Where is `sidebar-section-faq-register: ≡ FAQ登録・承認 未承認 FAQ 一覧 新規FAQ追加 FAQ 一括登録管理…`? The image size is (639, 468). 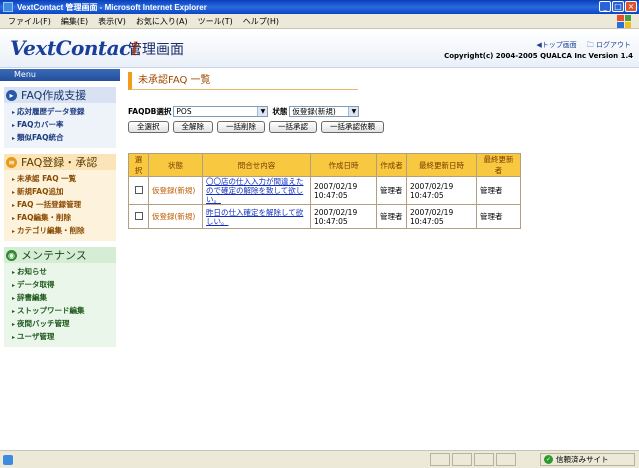
sidebar-section-faq-register: ≡ FAQ登録・承認 未承認 FAQ 一覧 新規FAQ追加 FAQ 一括登録管理… is located at coordinates (60, 197).